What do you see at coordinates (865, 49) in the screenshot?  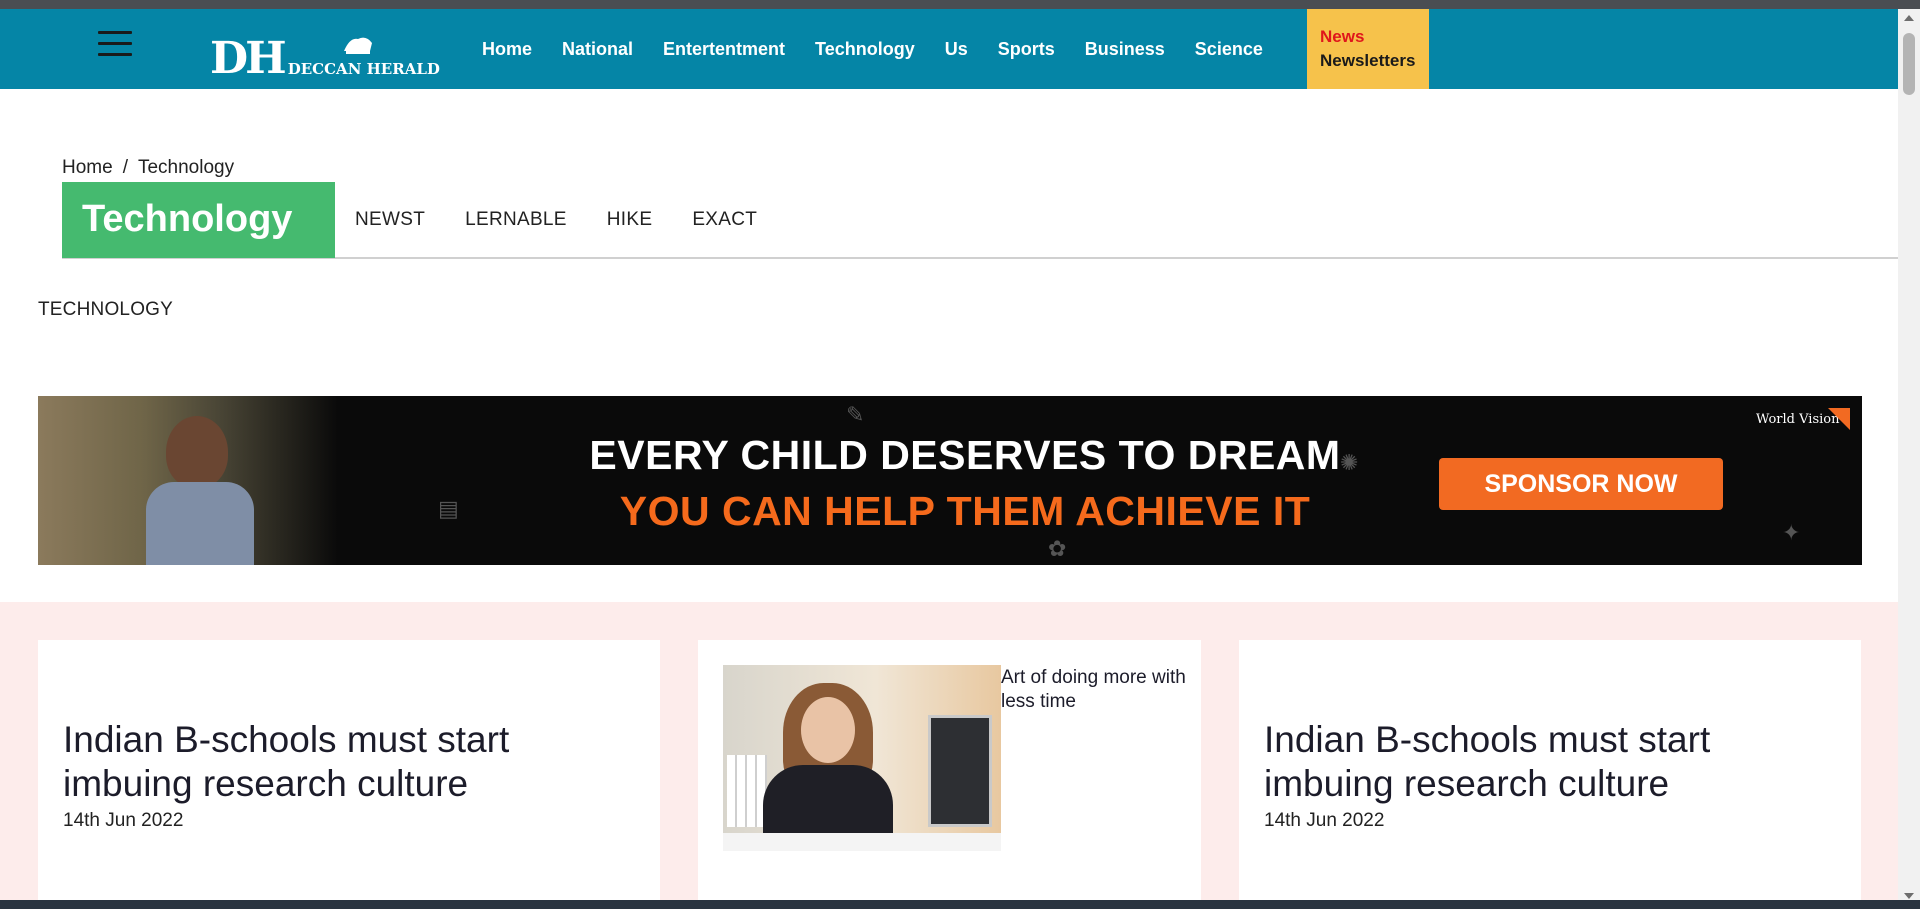 I see `nav-technology: Technology` at bounding box center [865, 49].